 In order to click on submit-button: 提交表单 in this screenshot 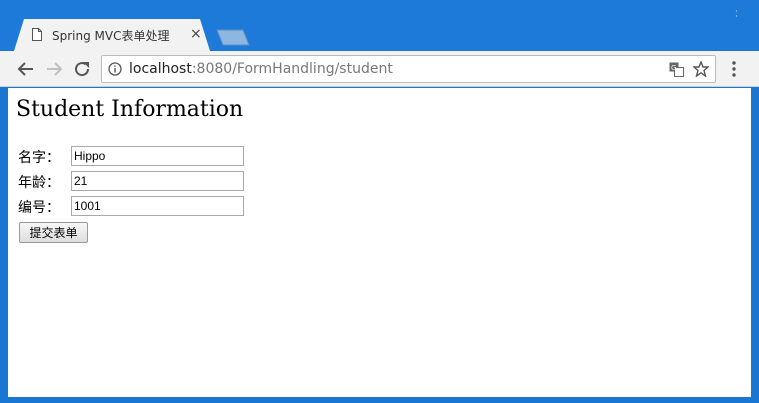, I will do `click(53, 232)`.